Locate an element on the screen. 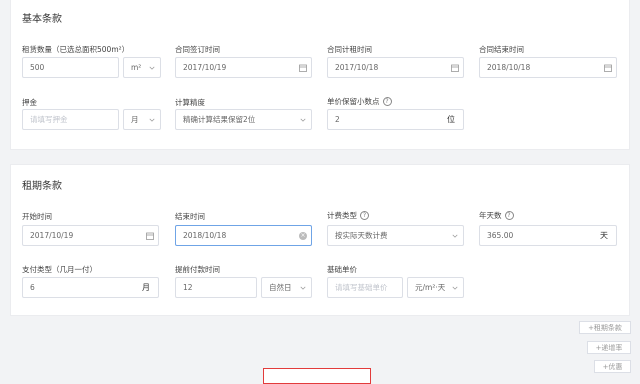  add-increase-button: +递增率 is located at coordinates (609, 347).